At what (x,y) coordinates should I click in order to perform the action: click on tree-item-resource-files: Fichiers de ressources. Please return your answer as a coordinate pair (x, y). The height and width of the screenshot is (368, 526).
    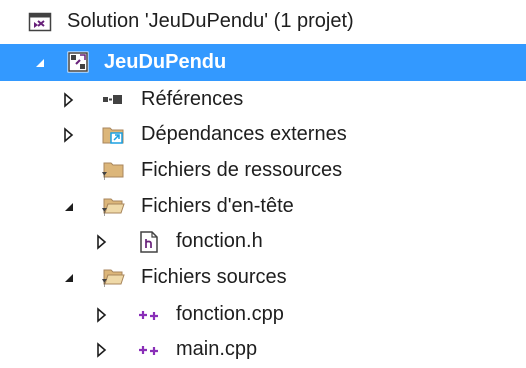
    Looking at the image, I should click on (263, 170).